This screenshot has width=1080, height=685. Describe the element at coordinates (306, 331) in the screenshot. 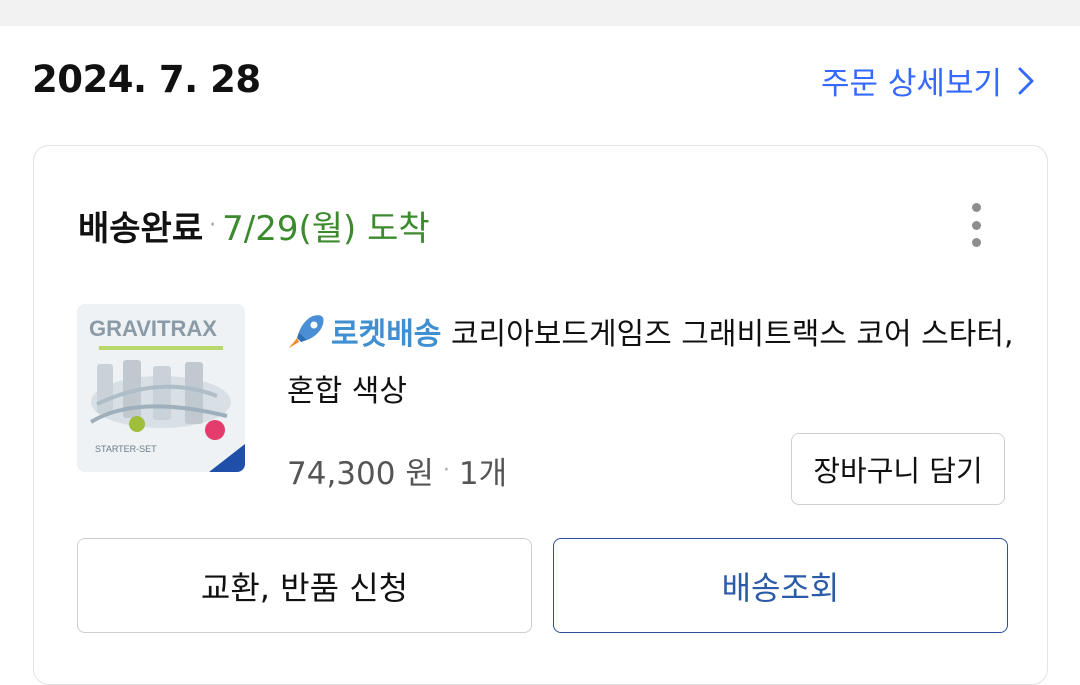

I see `rocket-icon` at that location.